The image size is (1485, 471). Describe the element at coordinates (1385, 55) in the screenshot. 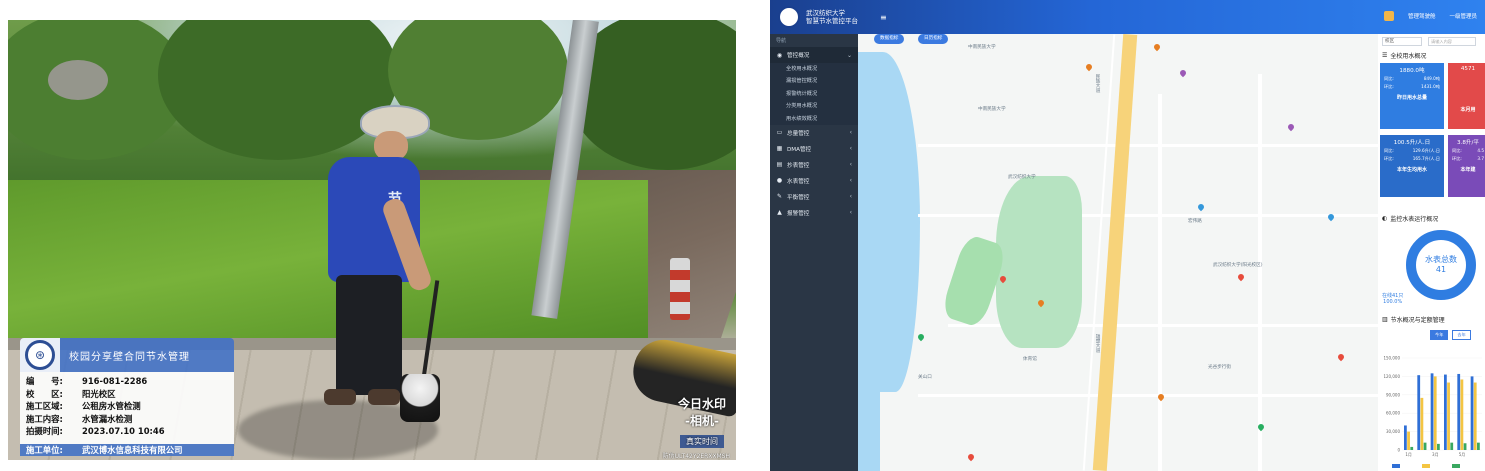

I see `menu-icon: ☰` at that location.